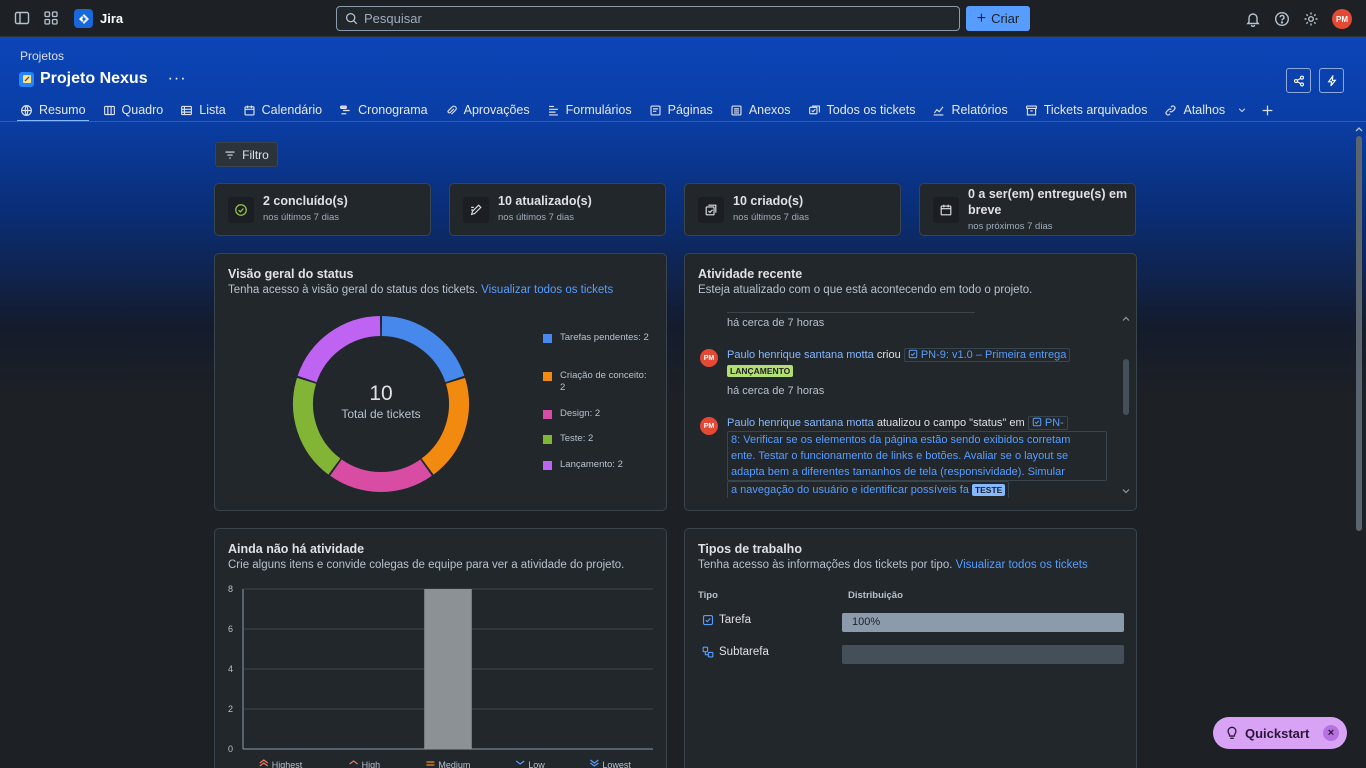 The height and width of the screenshot is (768, 1366). I want to click on user-avatar: PM, so click(1342, 19).